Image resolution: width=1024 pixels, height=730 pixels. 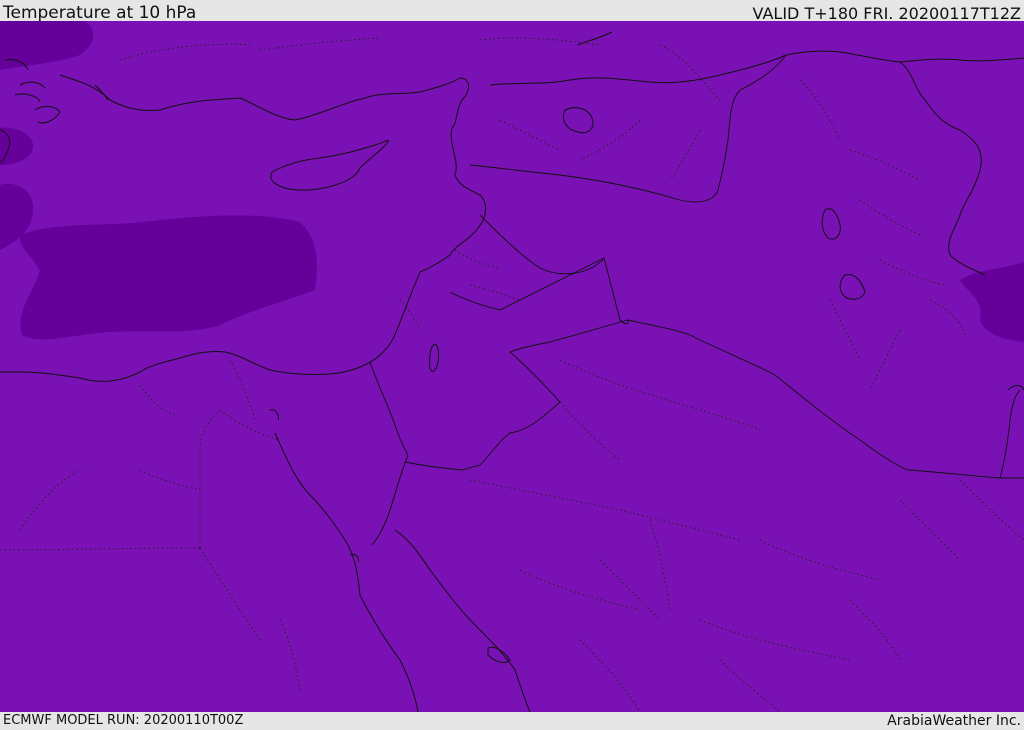 What do you see at coordinates (852, 286) in the screenshot?
I see `lake-iran-small` at bounding box center [852, 286].